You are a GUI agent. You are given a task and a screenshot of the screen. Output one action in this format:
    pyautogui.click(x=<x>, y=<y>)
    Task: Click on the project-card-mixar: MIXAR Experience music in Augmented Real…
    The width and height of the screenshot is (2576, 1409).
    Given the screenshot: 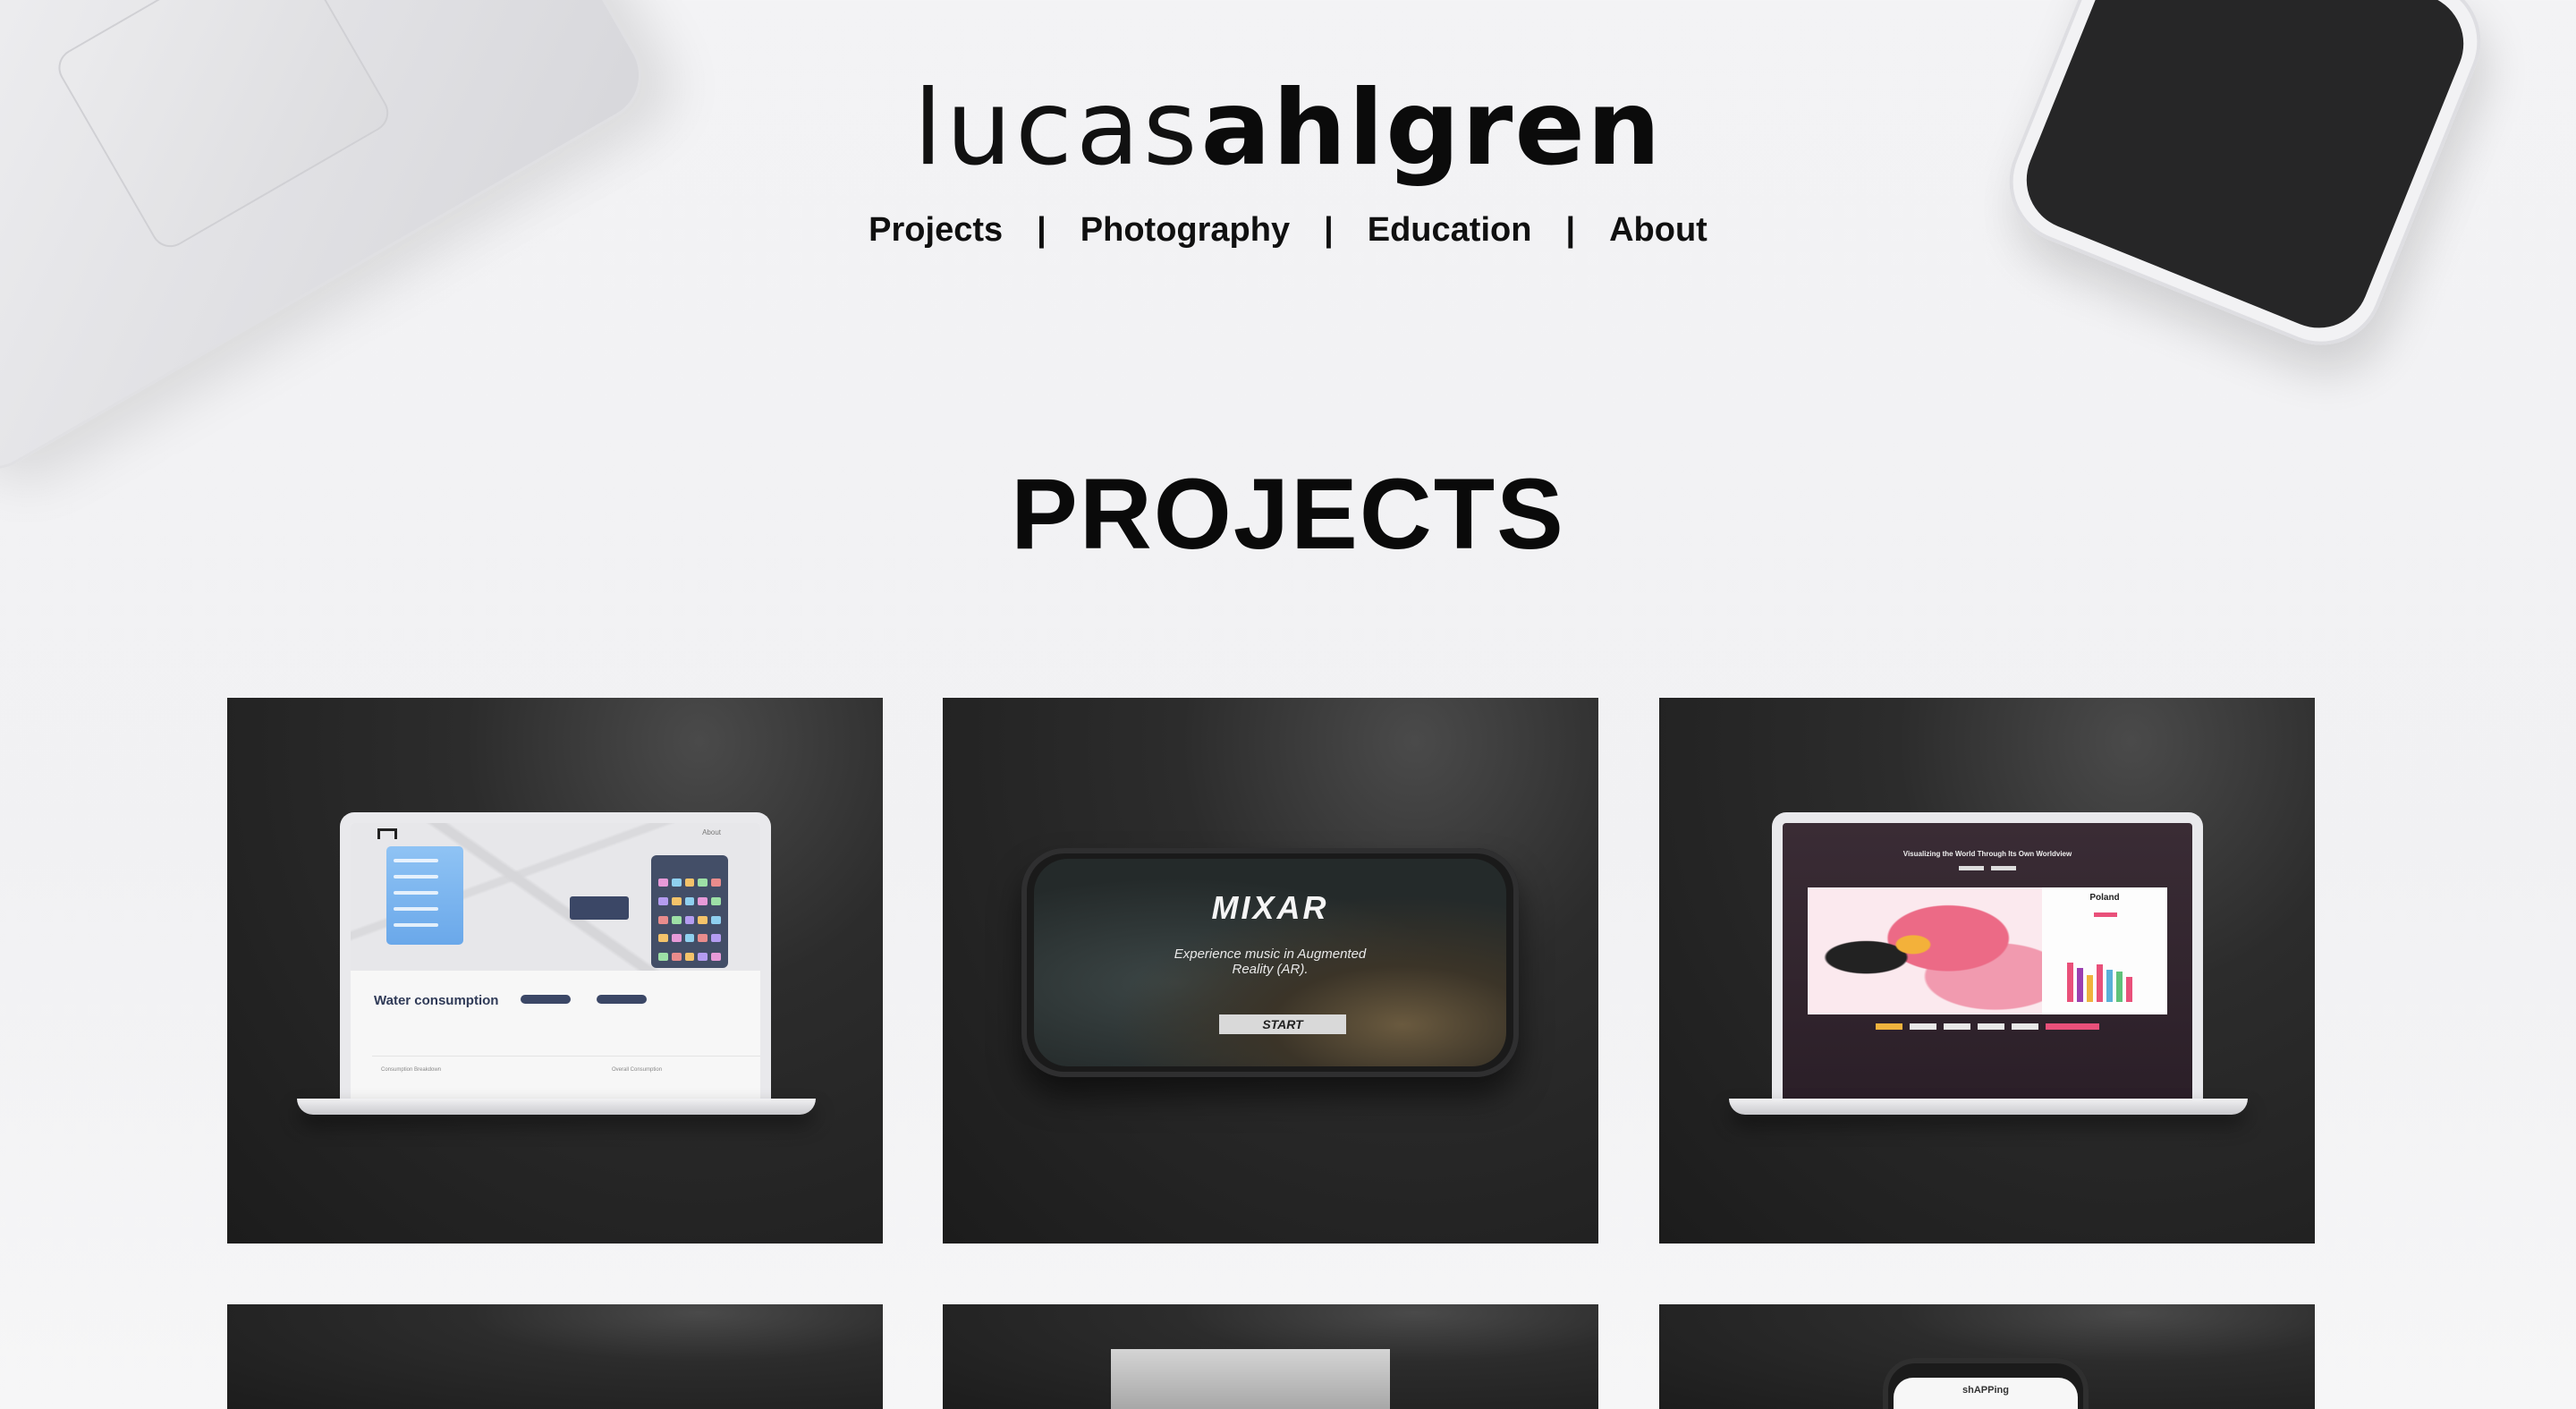 What is the action you would take?
    pyautogui.click(x=1270, y=971)
    